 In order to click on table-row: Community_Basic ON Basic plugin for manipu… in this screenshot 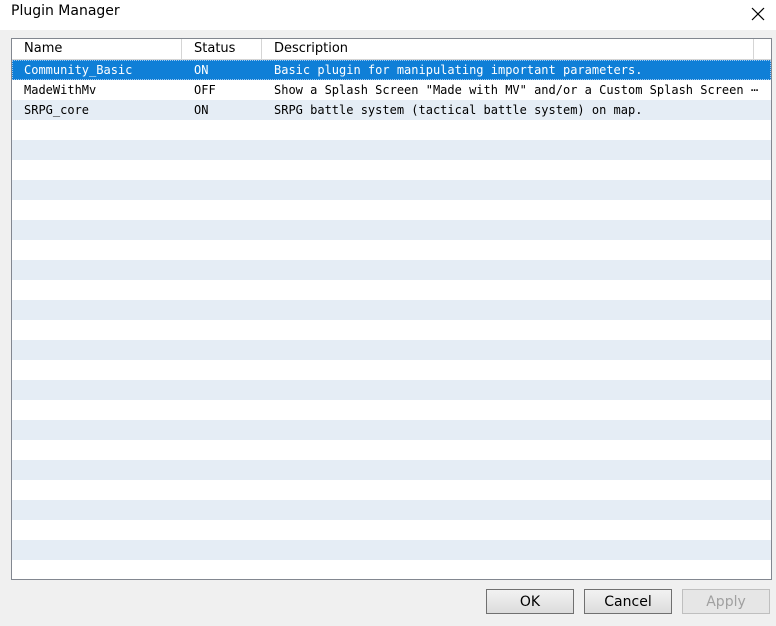, I will do `click(391, 70)`.